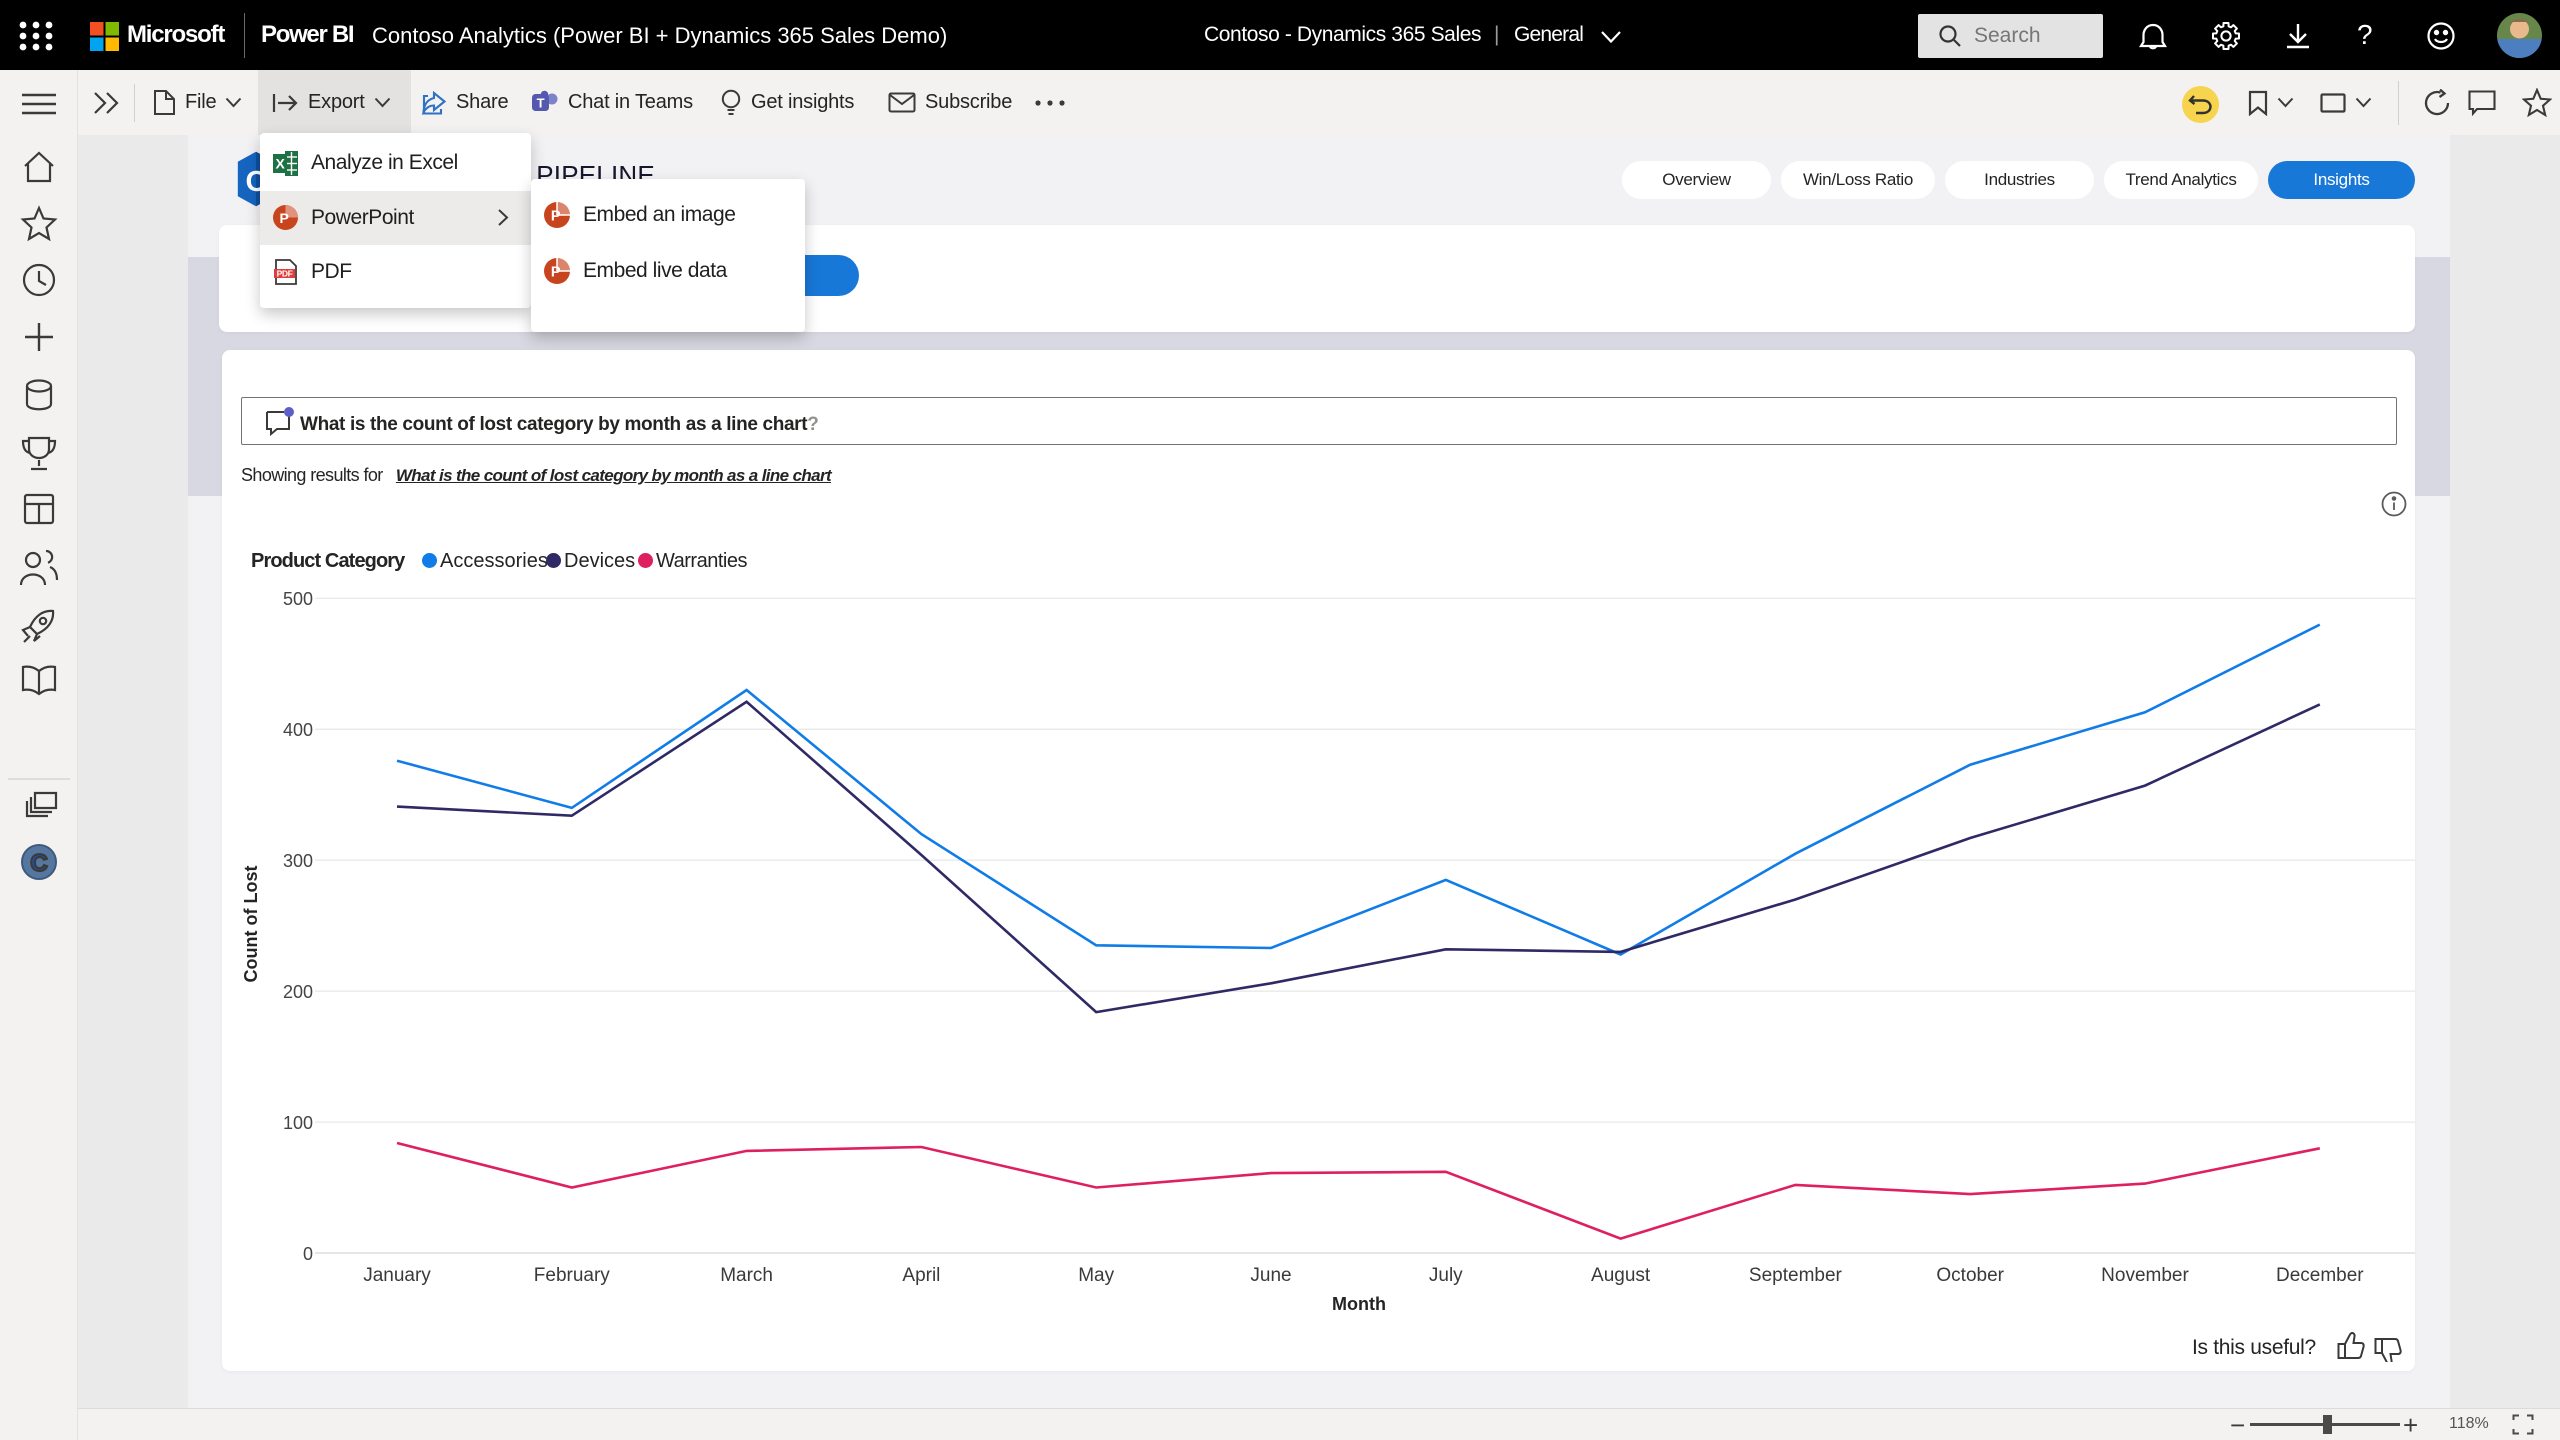 Image resolution: width=2560 pixels, height=1440 pixels. Describe the element at coordinates (308, 1254) in the screenshot. I see `svg-text: 0` at that location.